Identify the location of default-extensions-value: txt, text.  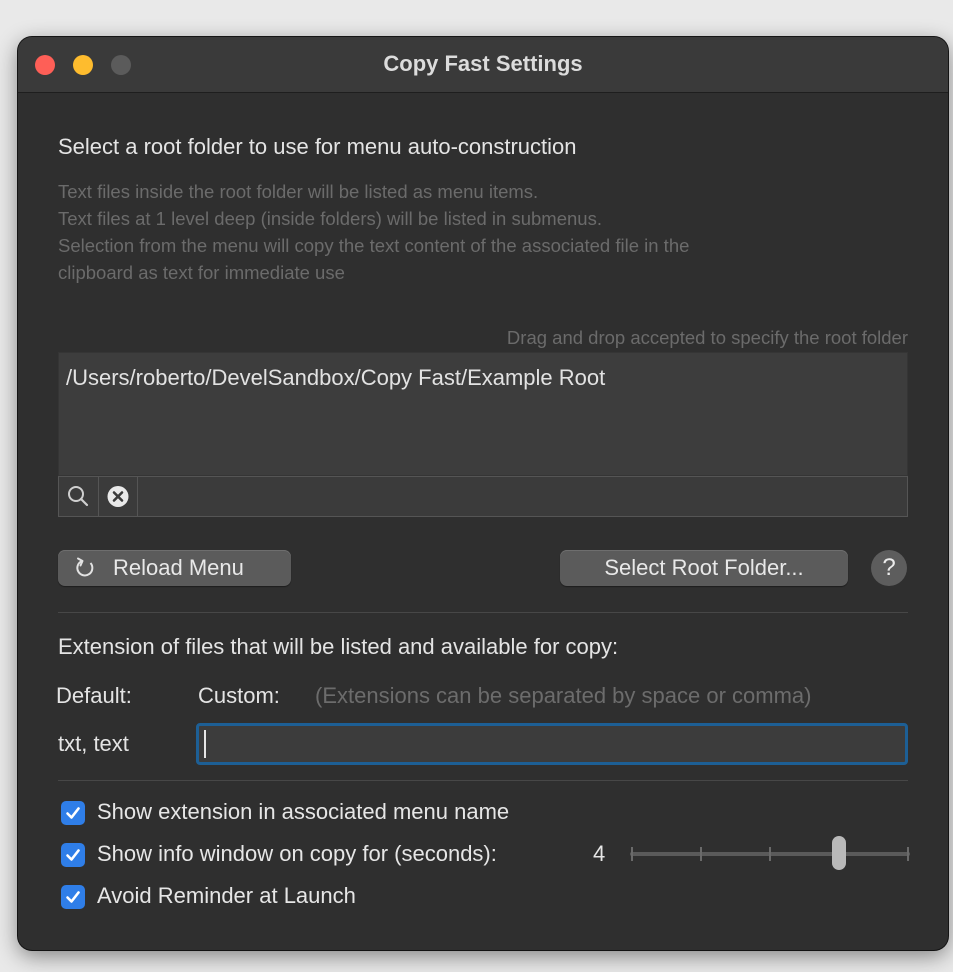
(93, 743).